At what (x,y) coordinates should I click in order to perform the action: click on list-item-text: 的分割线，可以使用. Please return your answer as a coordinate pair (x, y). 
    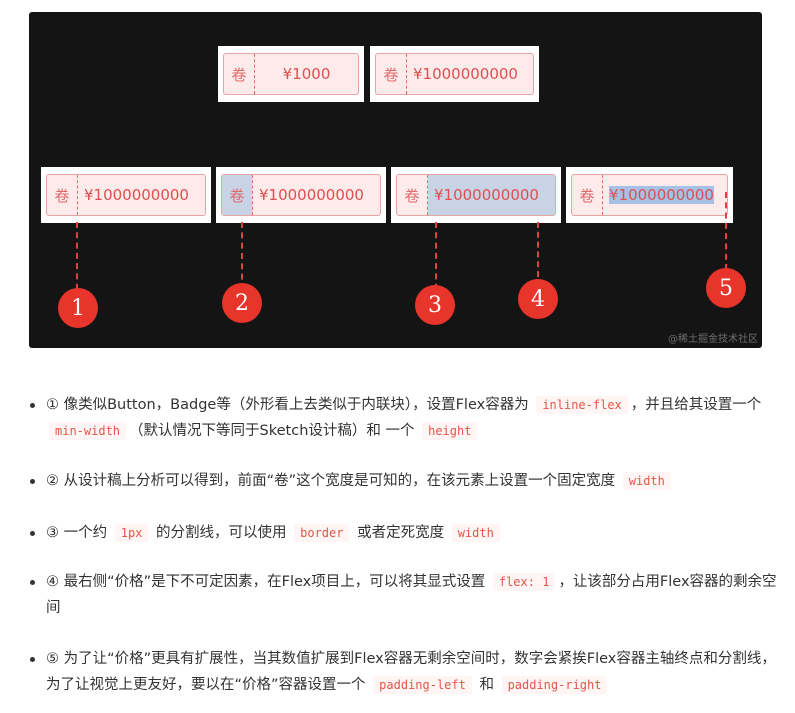
    Looking at the image, I should click on (221, 533).